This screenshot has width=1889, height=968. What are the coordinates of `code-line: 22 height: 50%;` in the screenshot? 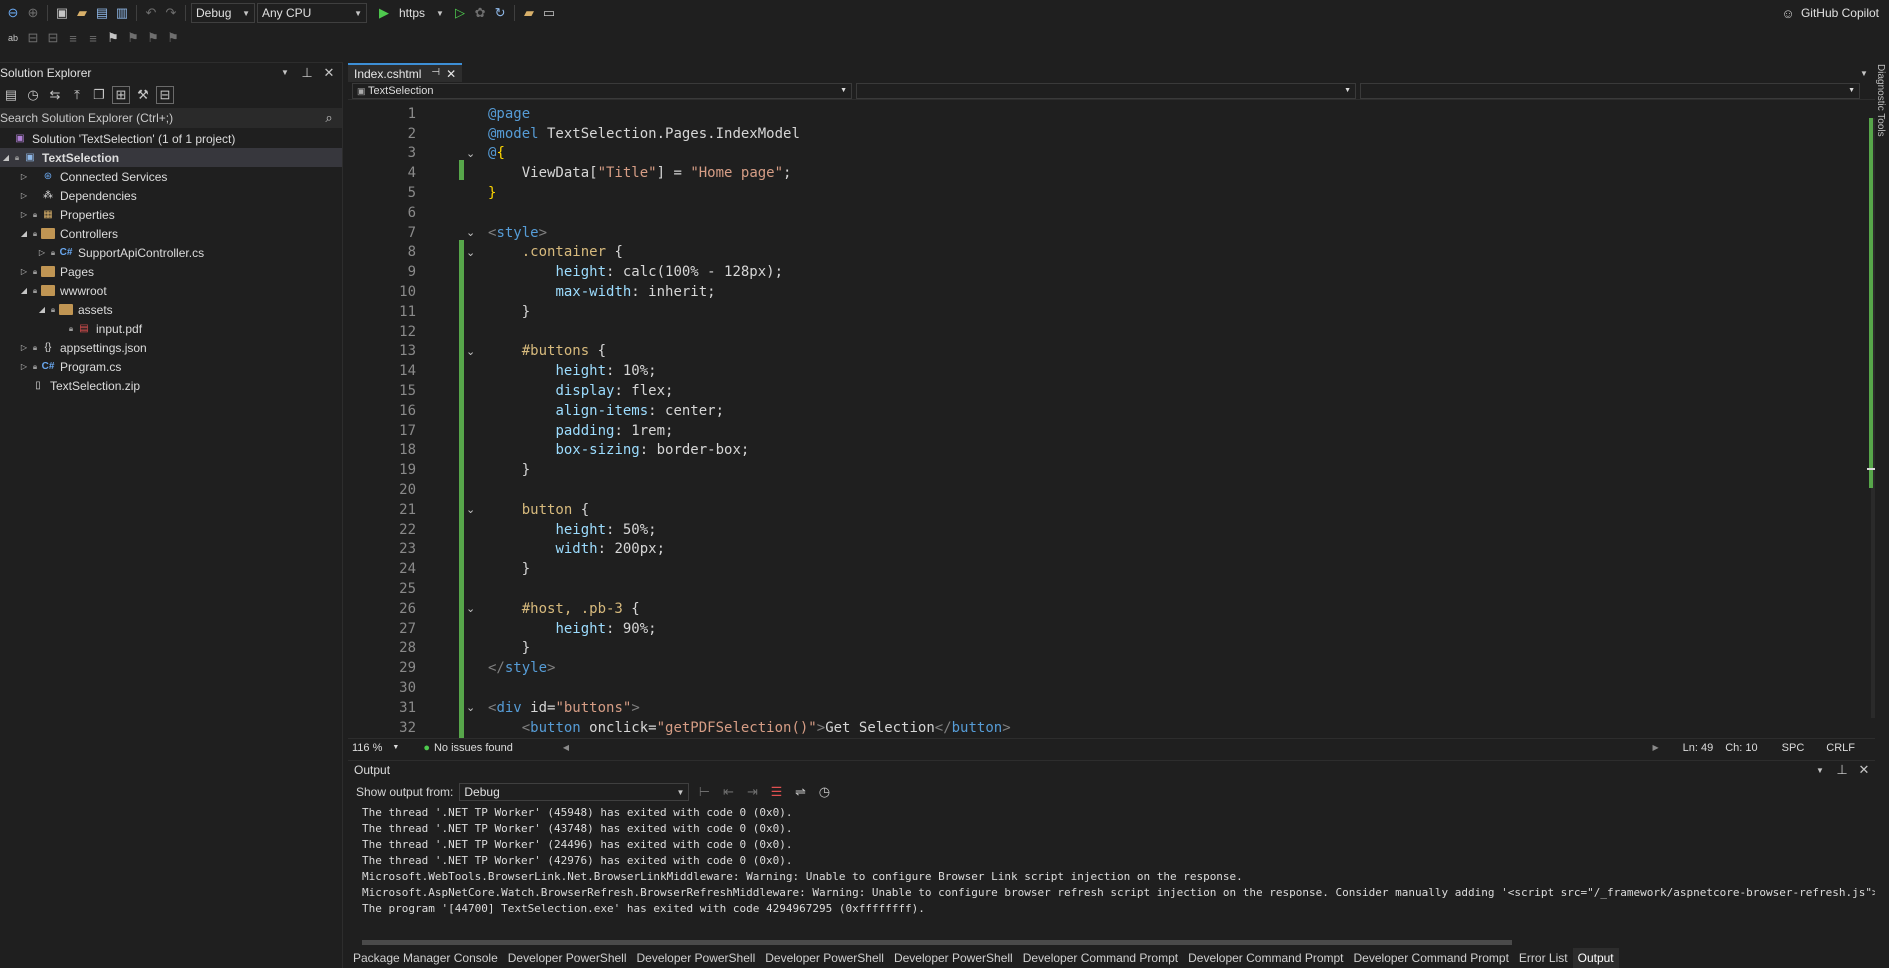 It's located at (502, 530).